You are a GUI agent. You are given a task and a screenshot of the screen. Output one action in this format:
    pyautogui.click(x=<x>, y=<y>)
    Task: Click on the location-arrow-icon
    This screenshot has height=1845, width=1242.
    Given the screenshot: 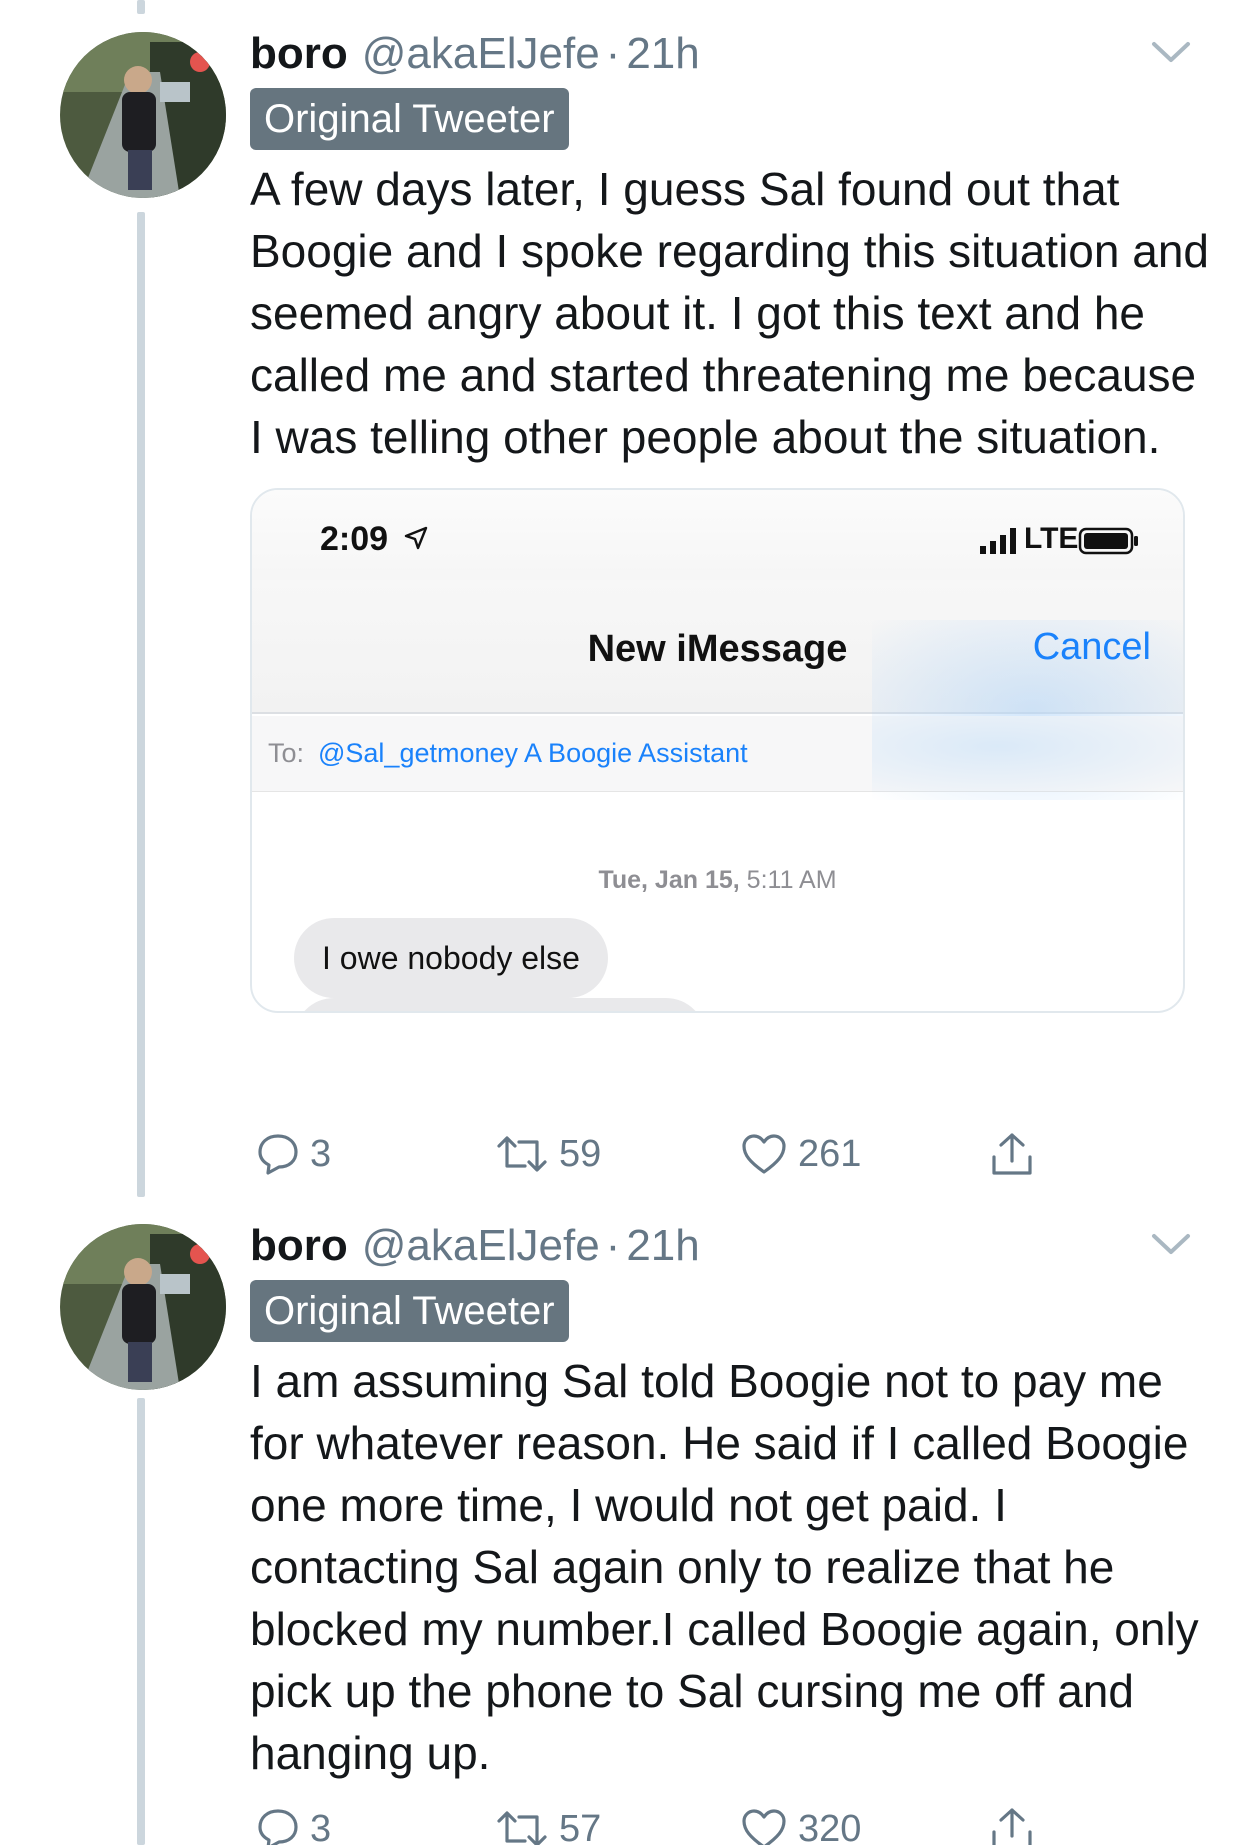 What is the action you would take?
    pyautogui.click(x=416, y=538)
    